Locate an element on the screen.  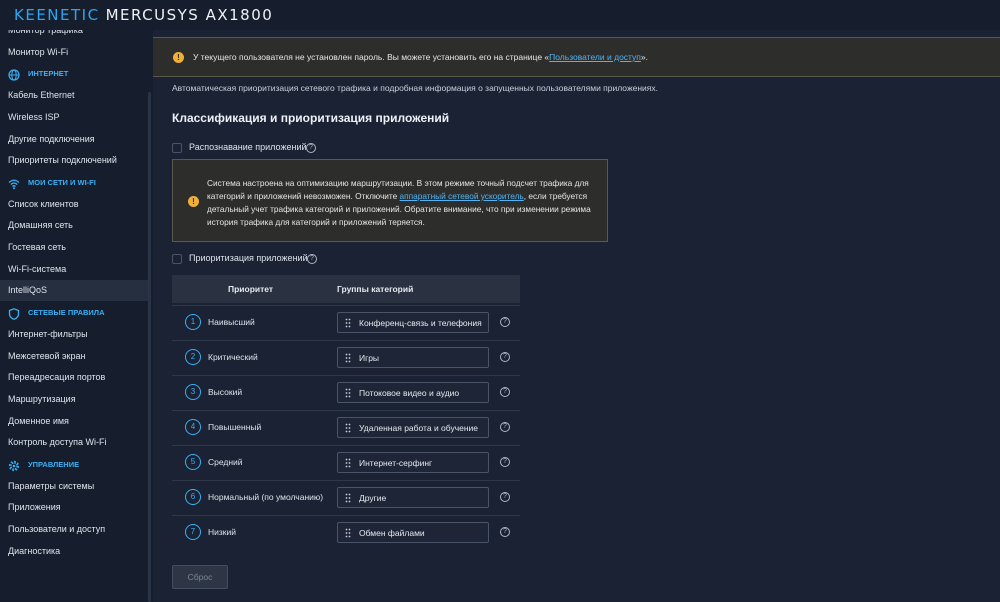
priority-row: 2 Критический Игры? is located at coordinates (346, 357).